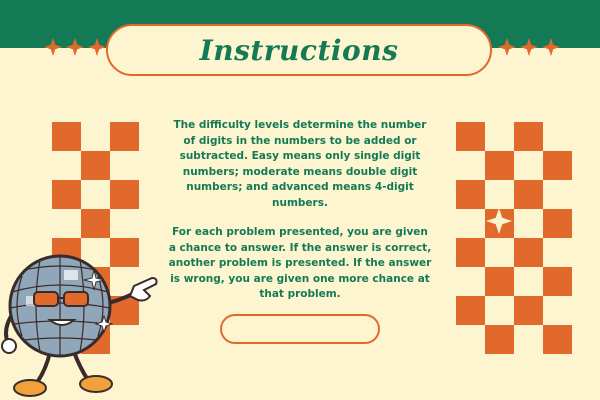  Describe the element at coordinates (300, 329) in the screenshot. I see `answer-field` at that location.